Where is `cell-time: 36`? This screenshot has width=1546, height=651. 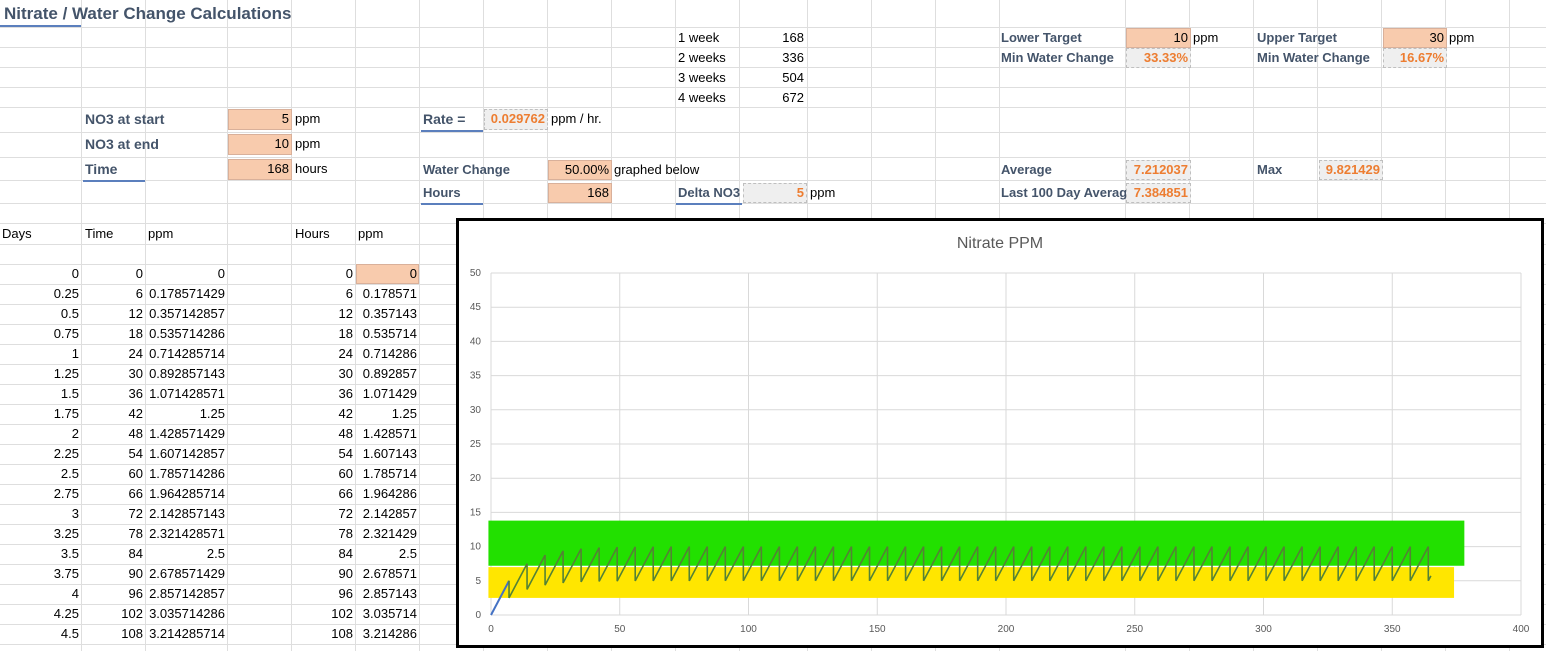
cell-time: 36 is located at coordinates (98, 394).